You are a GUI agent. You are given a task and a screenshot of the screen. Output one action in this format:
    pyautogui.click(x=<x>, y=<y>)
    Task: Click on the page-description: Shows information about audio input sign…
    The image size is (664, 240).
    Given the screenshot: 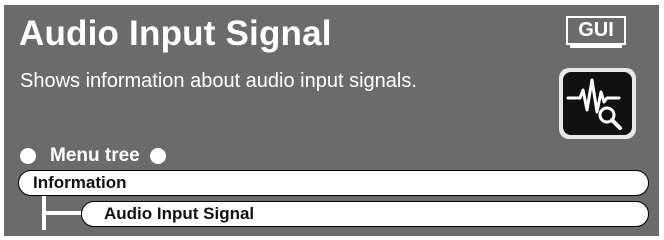 What is the action you would take?
    pyautogui.click(x=218, y=81)
    